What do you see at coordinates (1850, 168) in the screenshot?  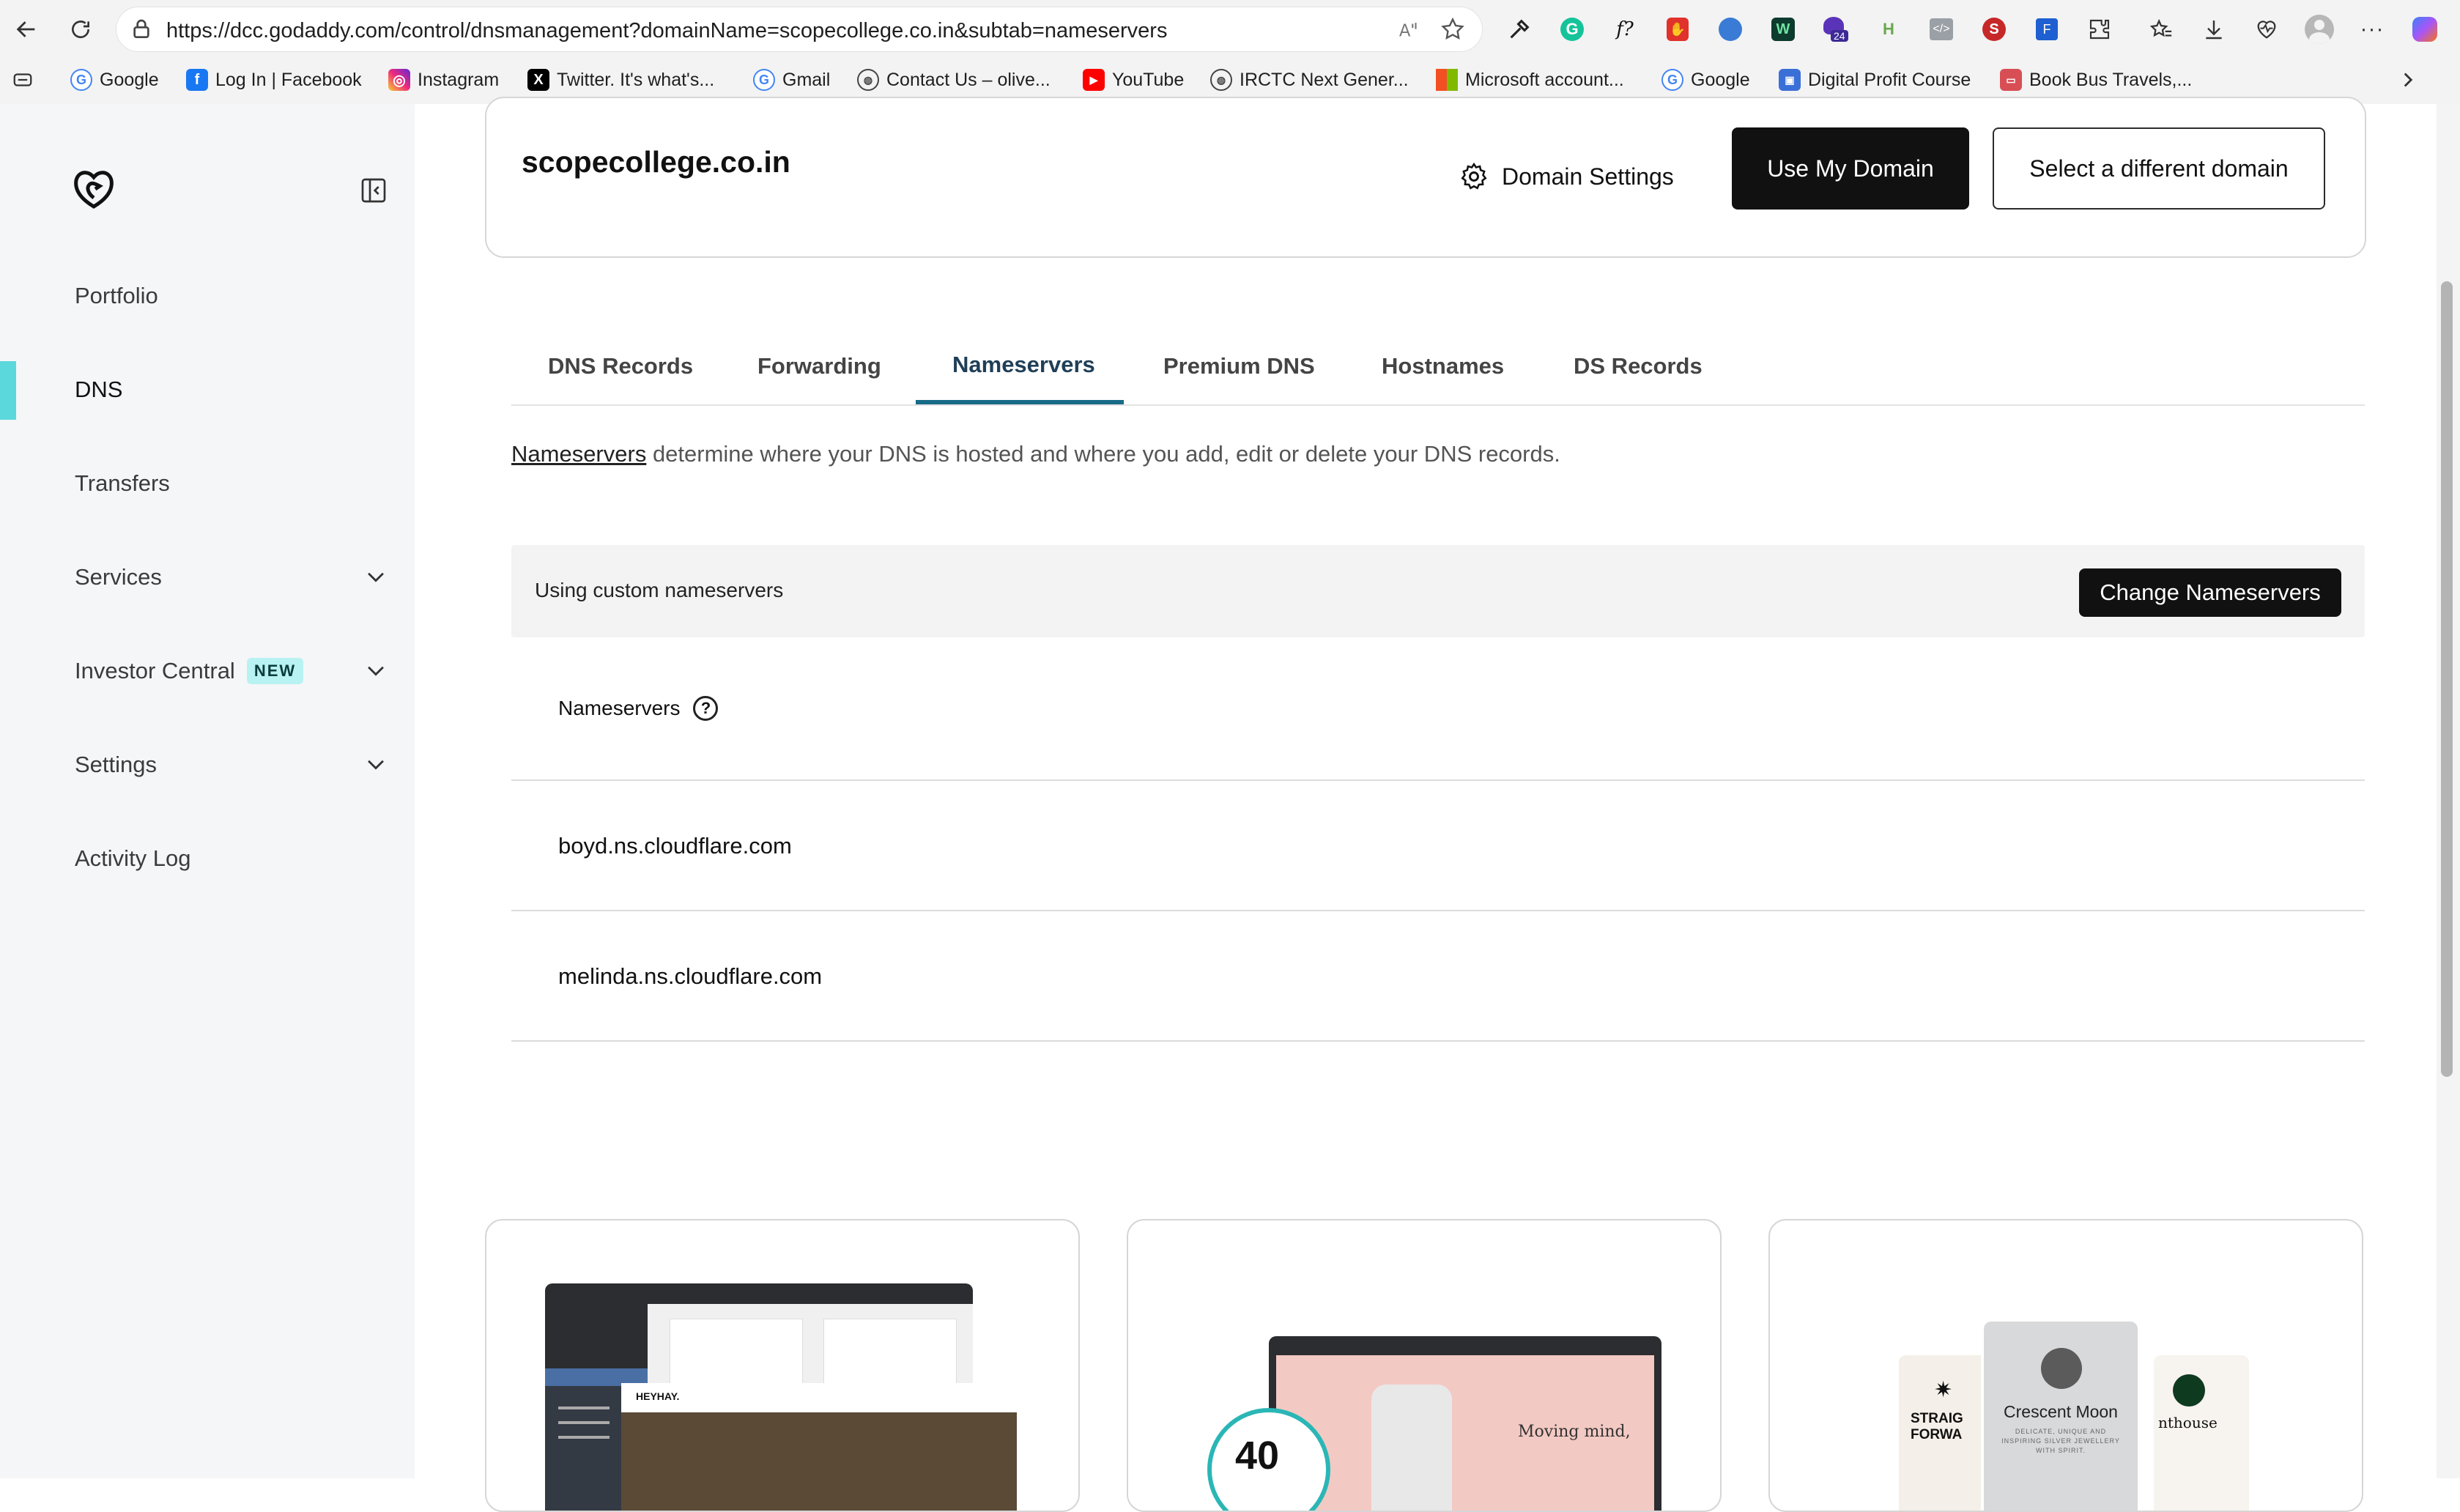 I see `use-my-domain-button: Use My Domain` at bounding box center [1850, 168].